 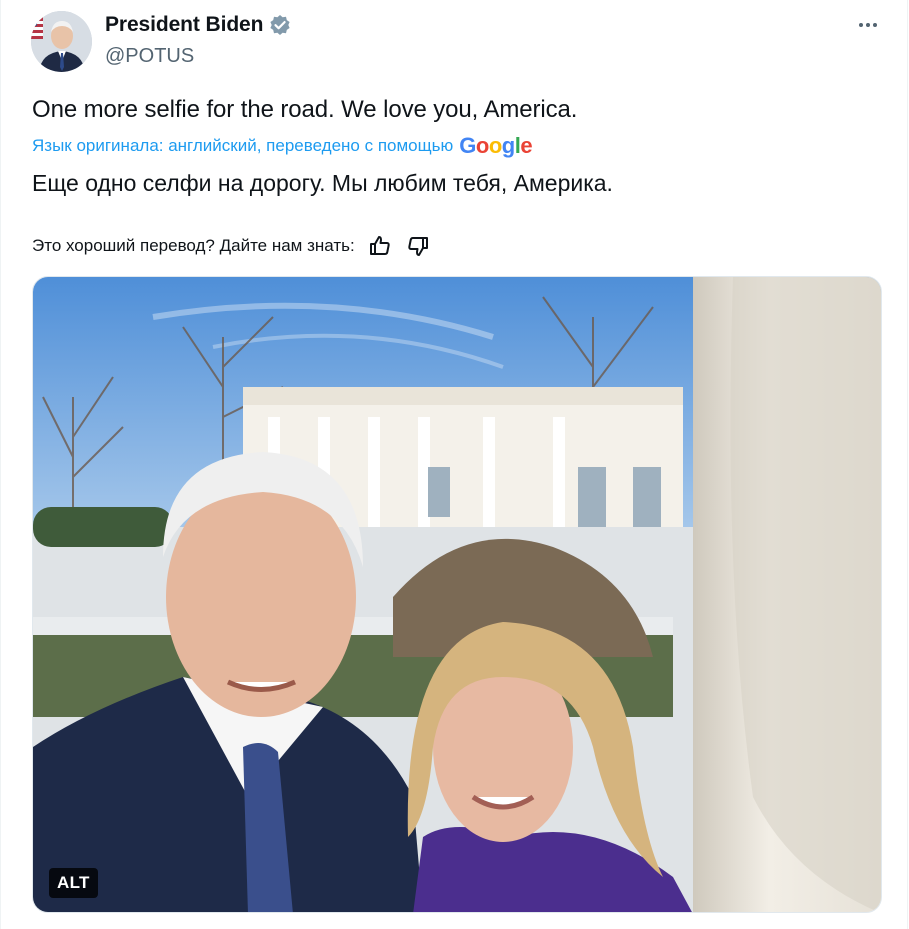 What do you see at coordinates (418, 246) in the screenshot?
I see `thumbs-down-icon` at bounding box center [418, 246].